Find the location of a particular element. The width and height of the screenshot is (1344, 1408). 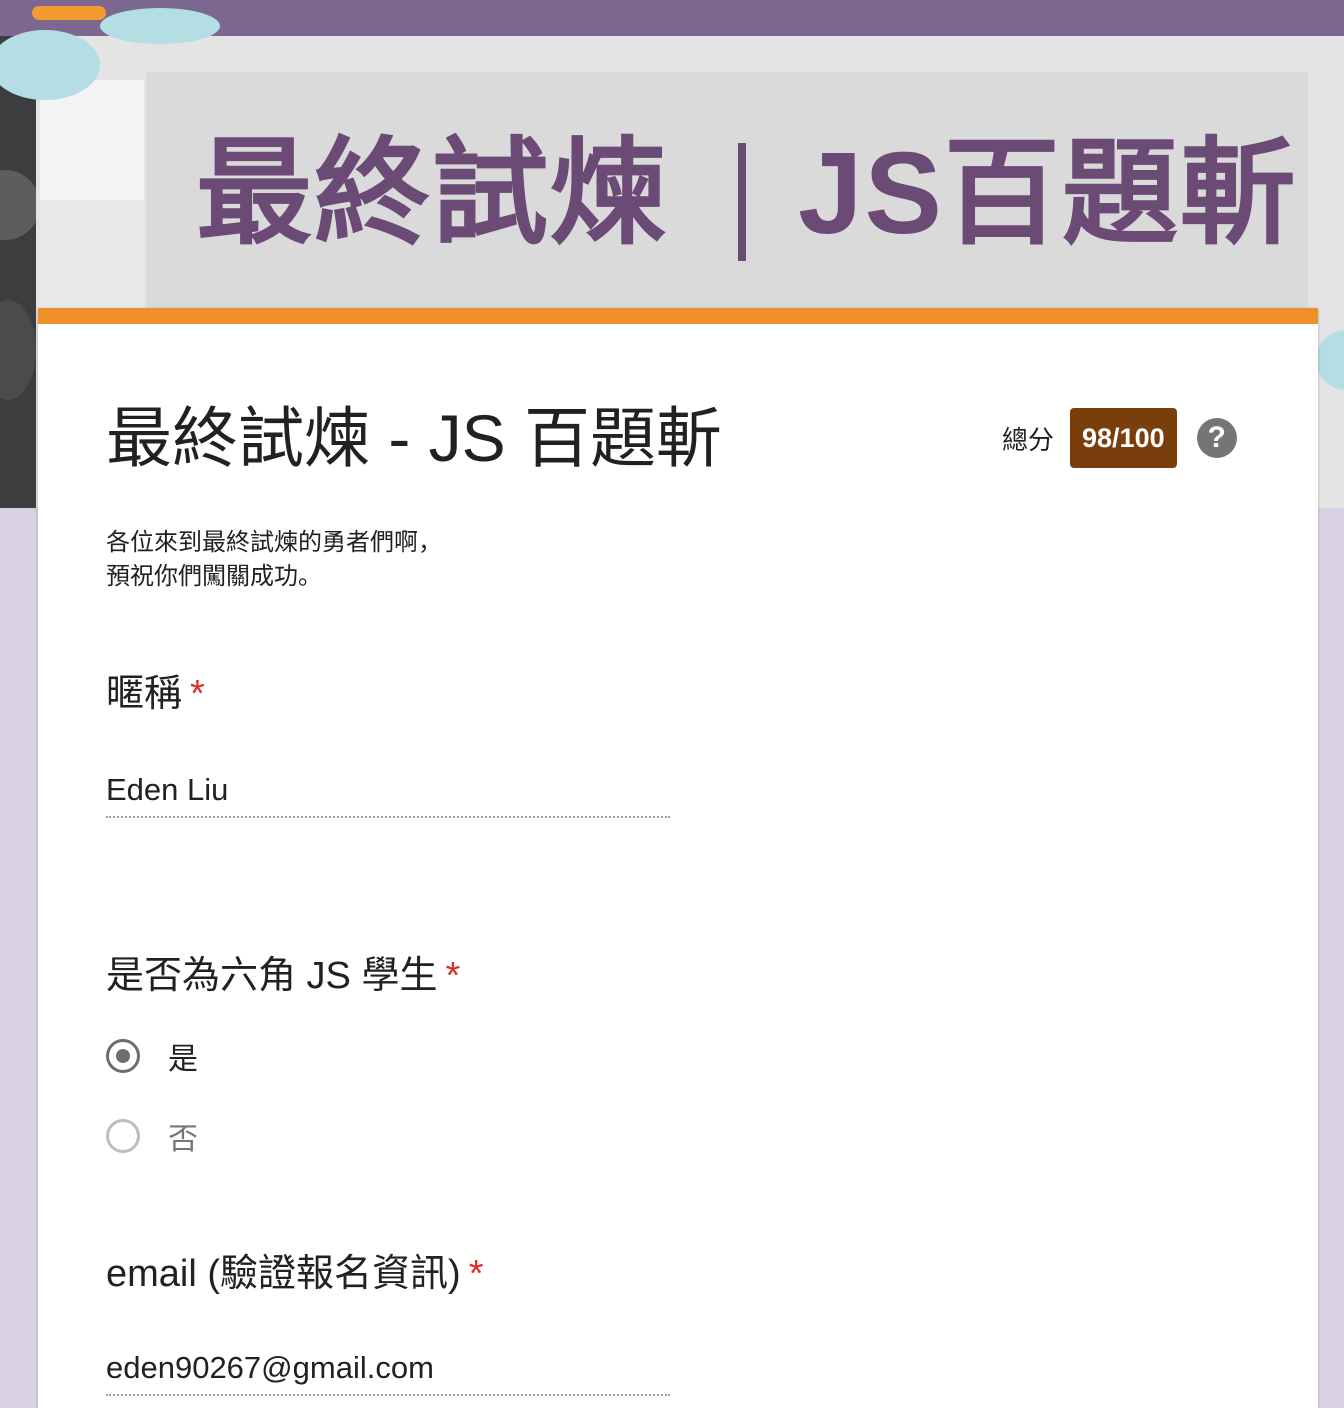

score-badge: 98/100 is located at coordinates (1123, 438).